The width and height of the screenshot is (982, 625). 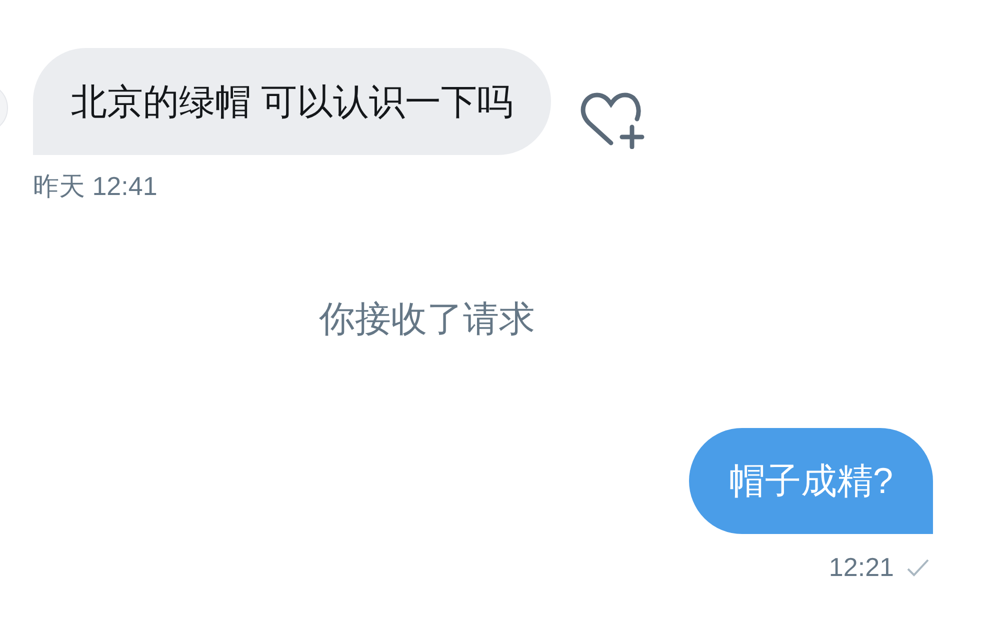 What do you see at coordinates (95, 186) in the screenshot?
I see `message-time: 昨天 12:41` at bounding box center [95, 186].